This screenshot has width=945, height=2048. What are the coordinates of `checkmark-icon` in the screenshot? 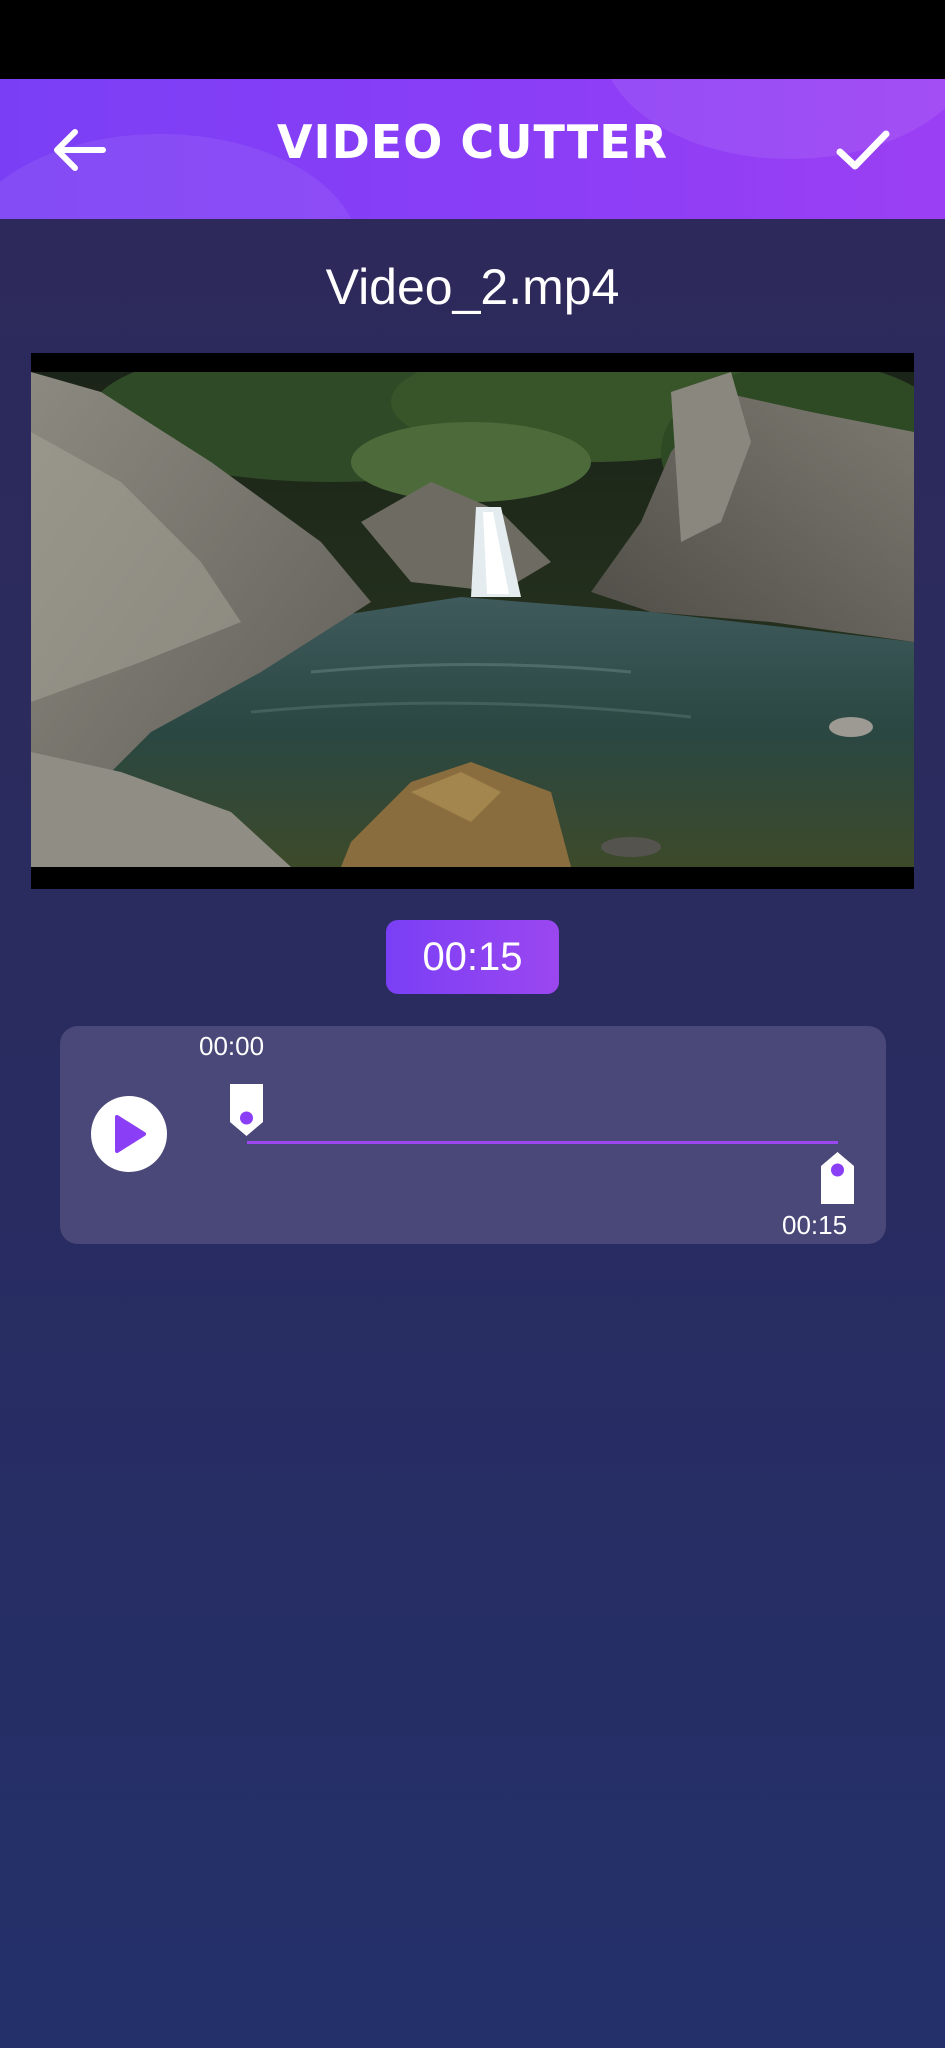 It's located at (863, 150).